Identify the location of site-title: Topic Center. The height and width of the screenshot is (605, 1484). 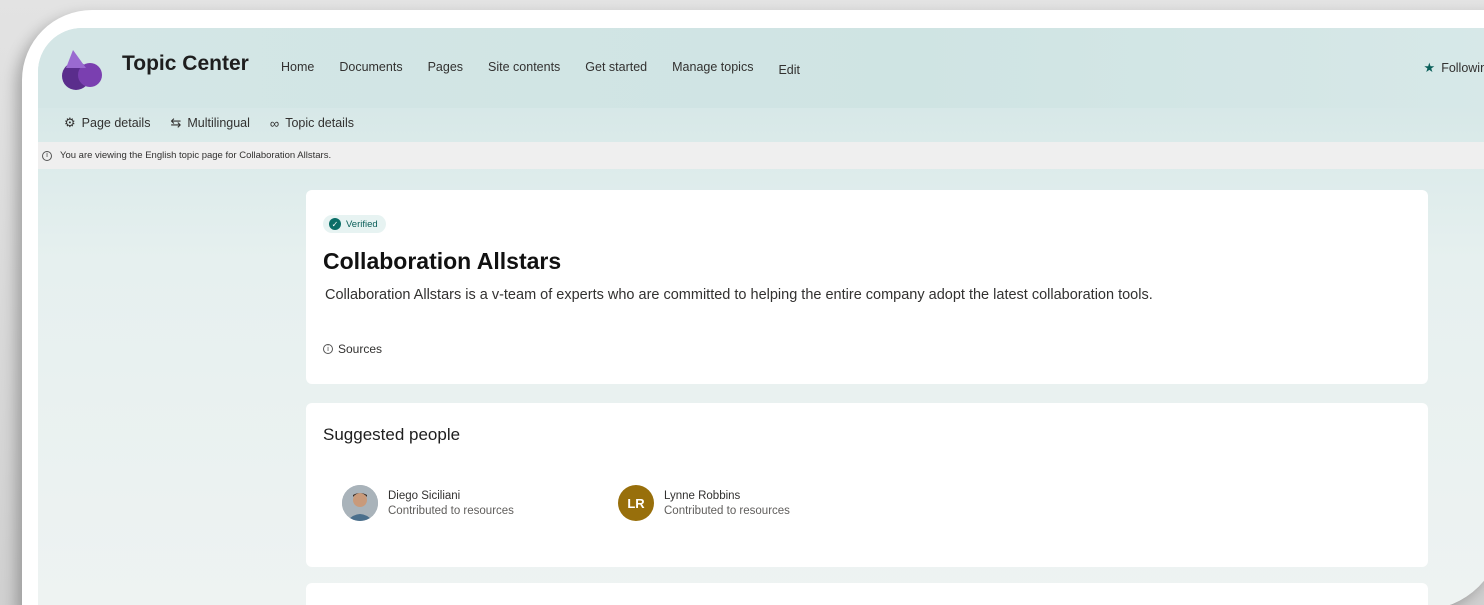
(185, 64).